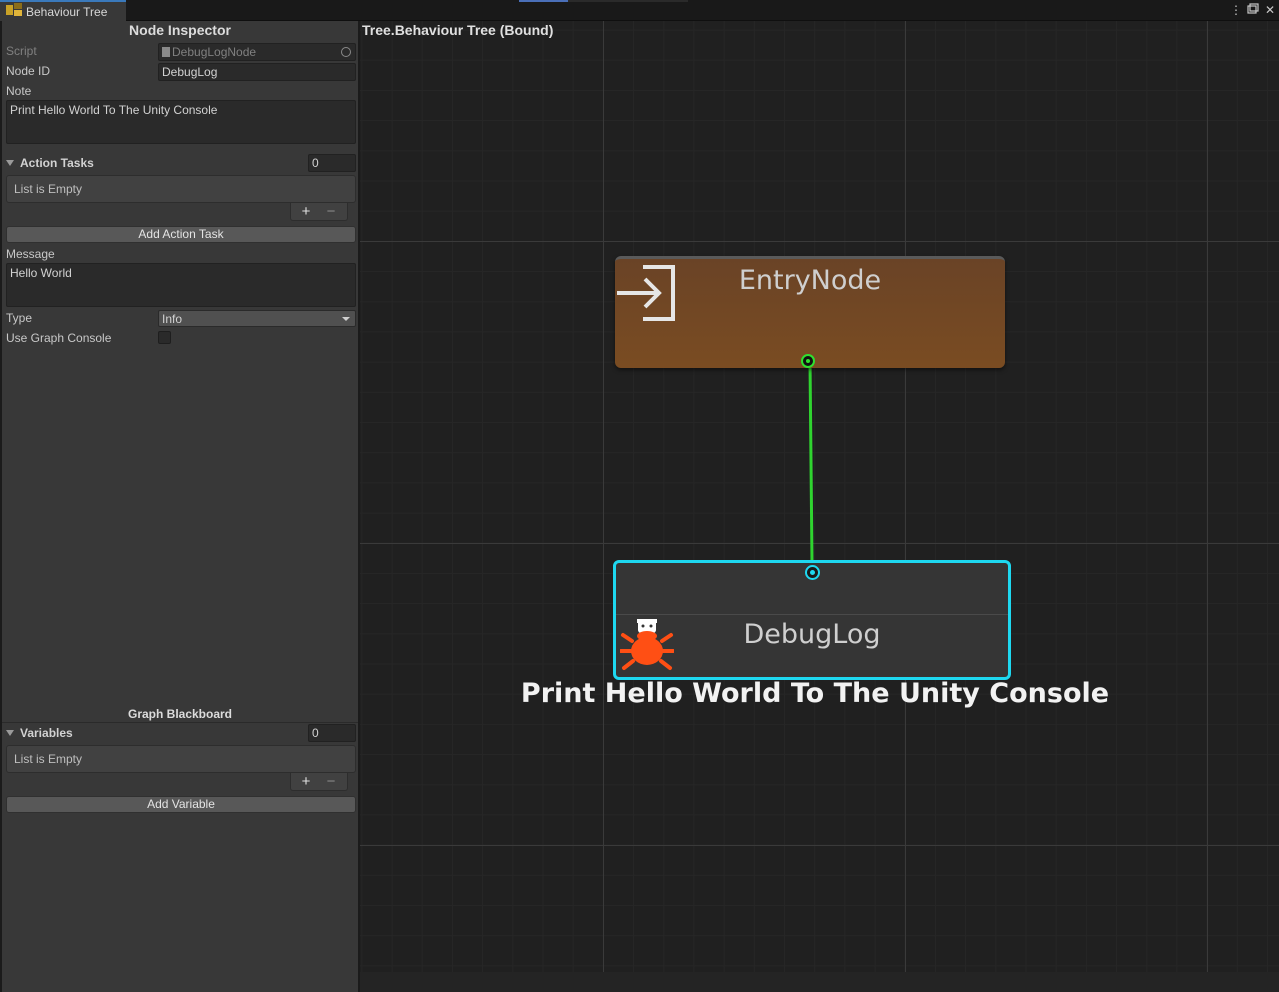  Describe the element at coordinates (810, 312) in the screenshot. I see `entry-node: EntryNode` at that location.